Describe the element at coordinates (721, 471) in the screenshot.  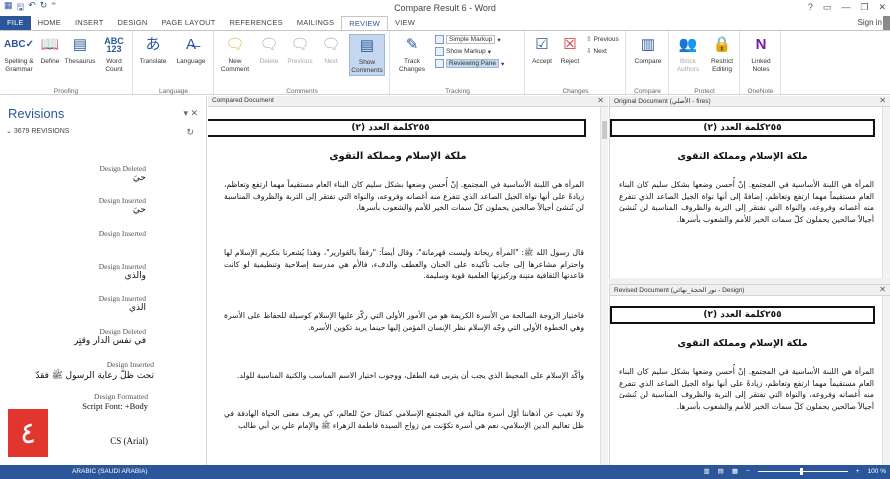
I see `print-layout-icon: ▤` at that location.